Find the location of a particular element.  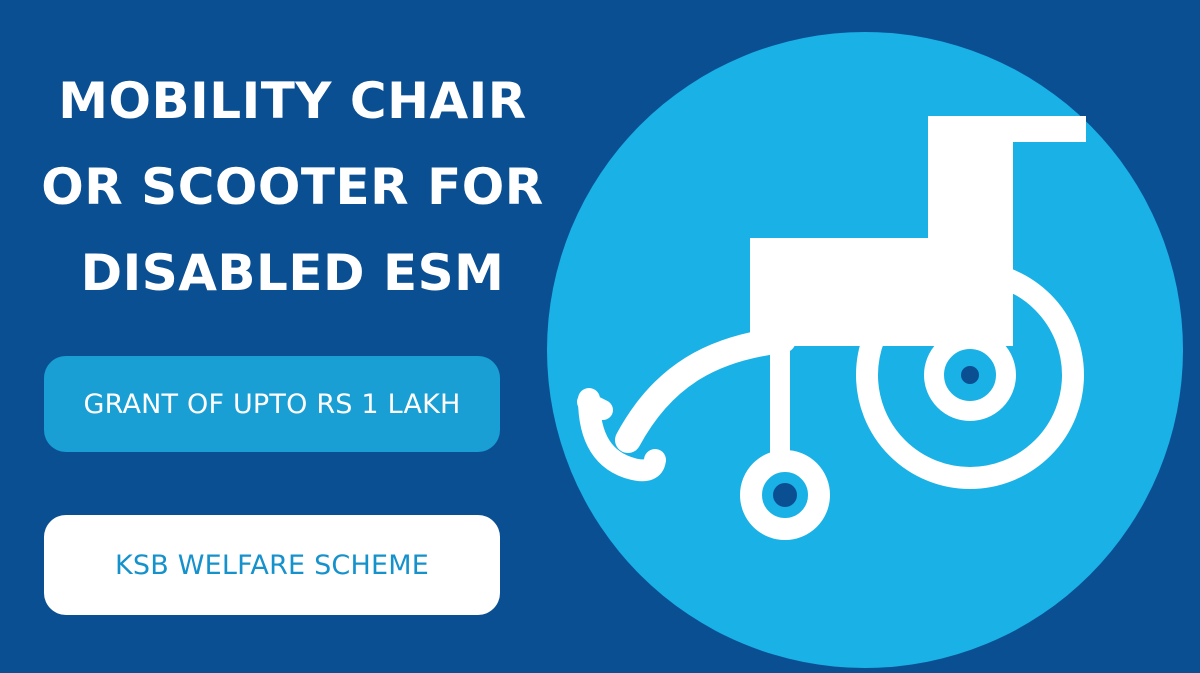

footrest-arm-icon is located at coordinates (595, 406).